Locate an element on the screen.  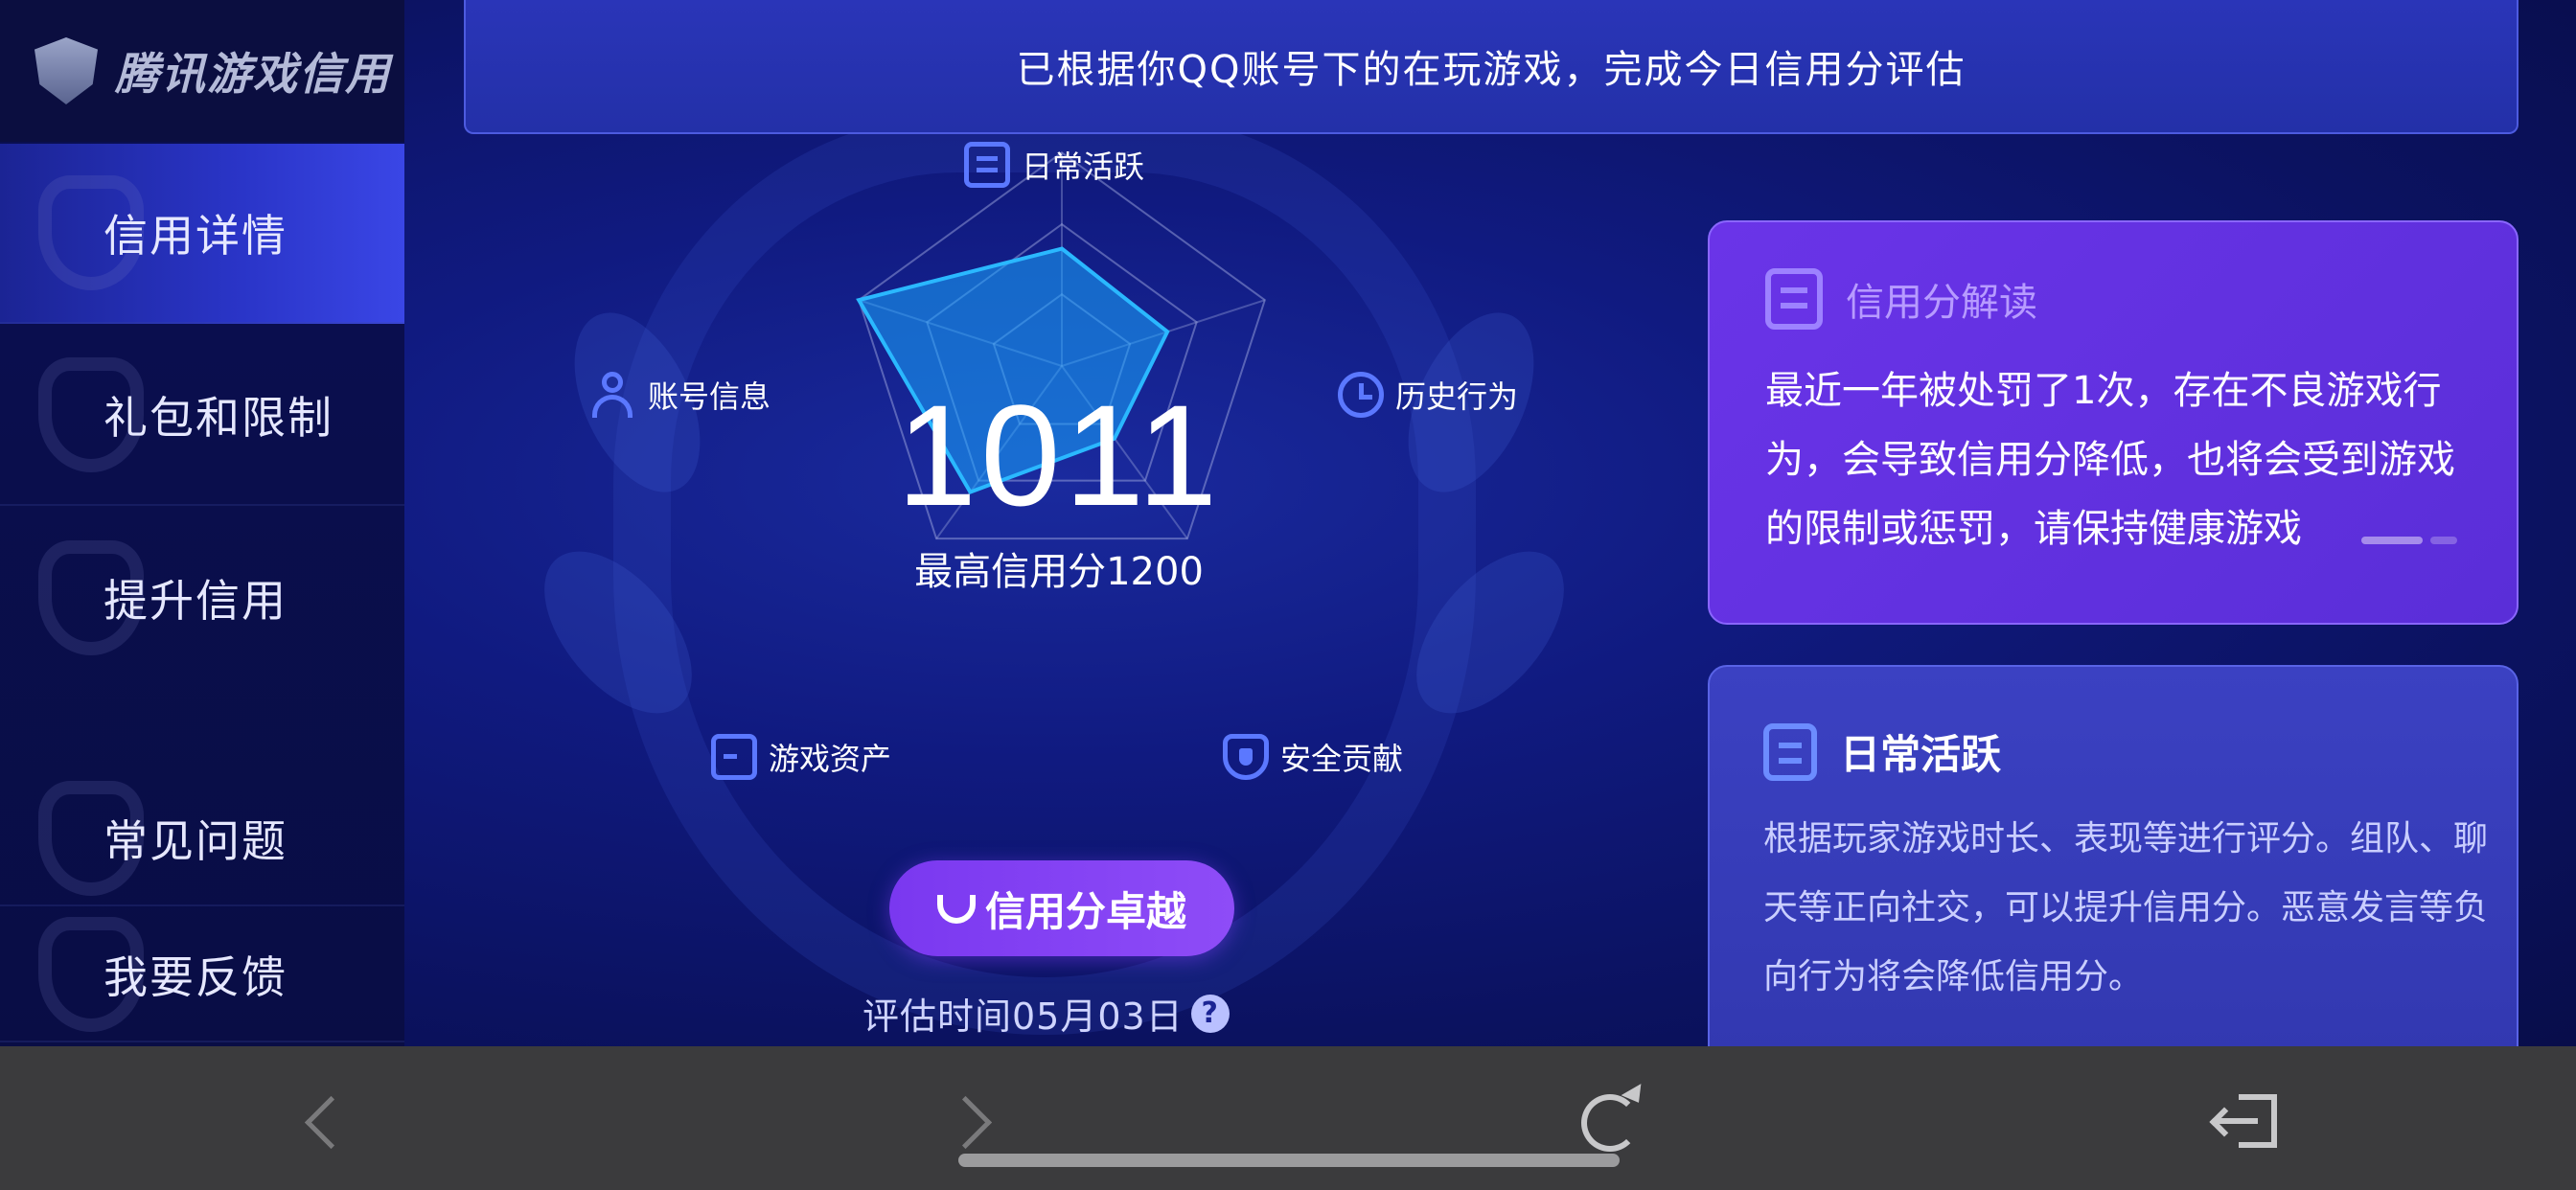
card-title: 信用分解读 is located at coordinates (1901, 299).